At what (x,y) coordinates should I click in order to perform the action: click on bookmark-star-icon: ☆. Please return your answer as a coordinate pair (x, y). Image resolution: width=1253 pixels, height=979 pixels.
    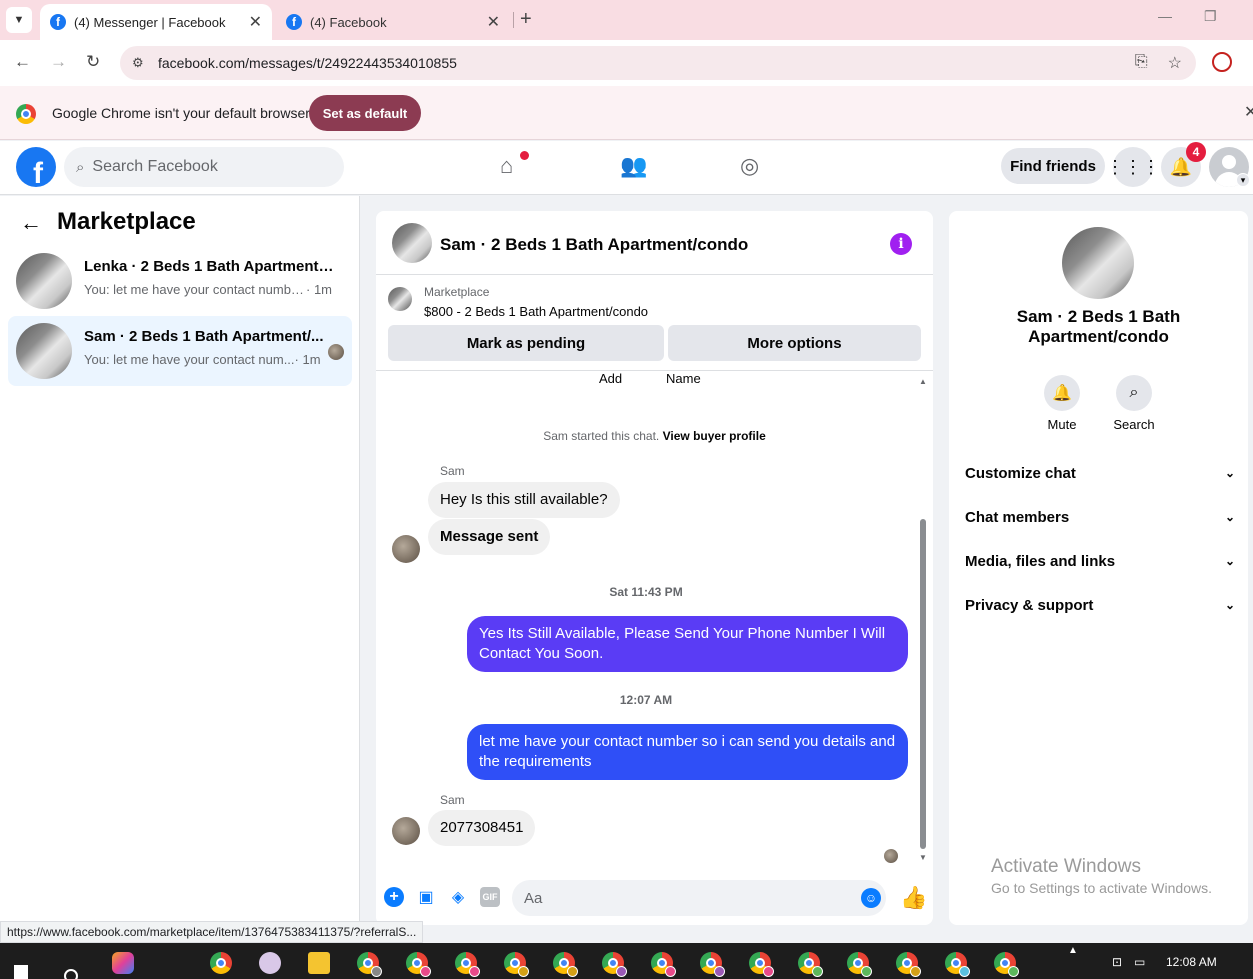
    Looking at the image, I should click on (1175, 63).